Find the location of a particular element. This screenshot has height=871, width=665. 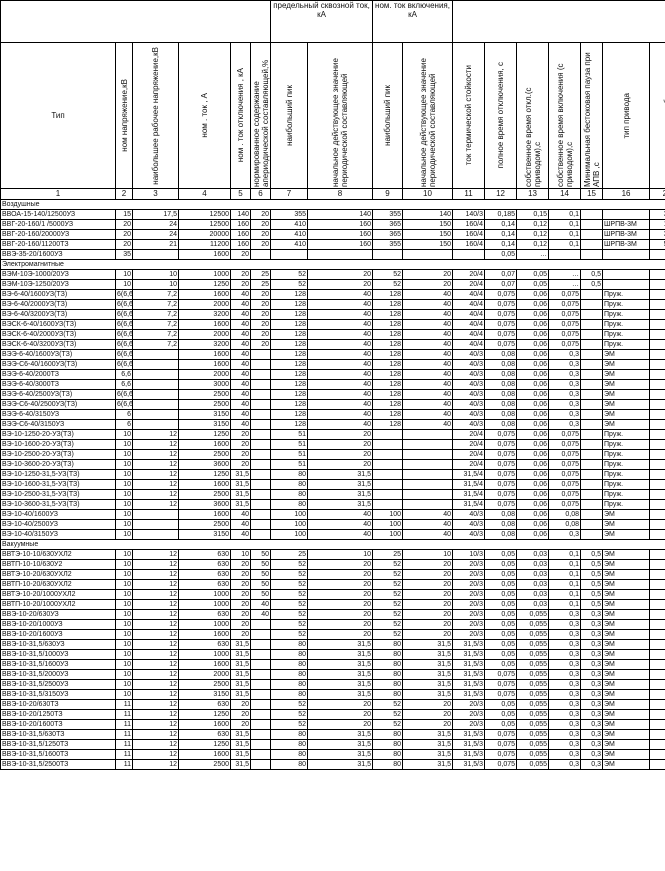

value-cell: 0,3 is located at coordinates (565, 724).